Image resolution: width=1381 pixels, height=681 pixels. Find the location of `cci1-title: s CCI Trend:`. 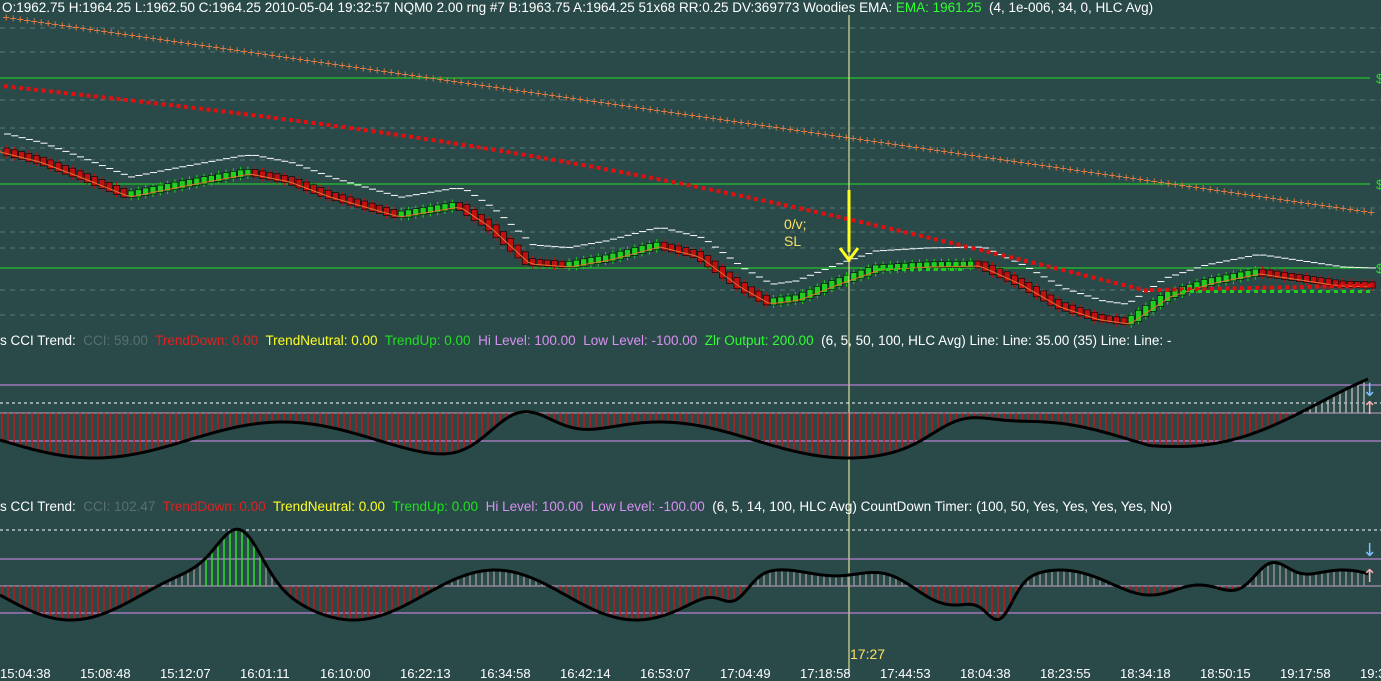

cci1-title: s CCI Trend: is located at coordinates (38, 340).